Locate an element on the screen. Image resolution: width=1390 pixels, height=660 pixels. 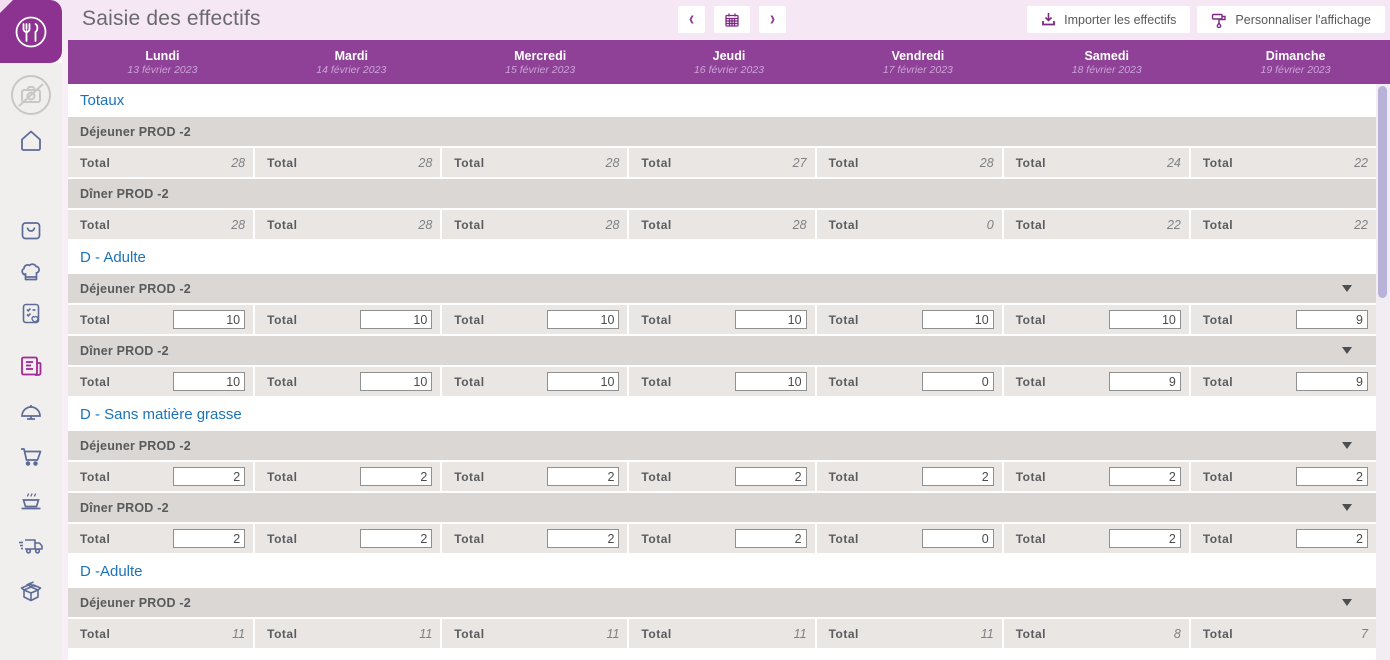
avatar-placeholder-icon is located at coordinates (31, 95).